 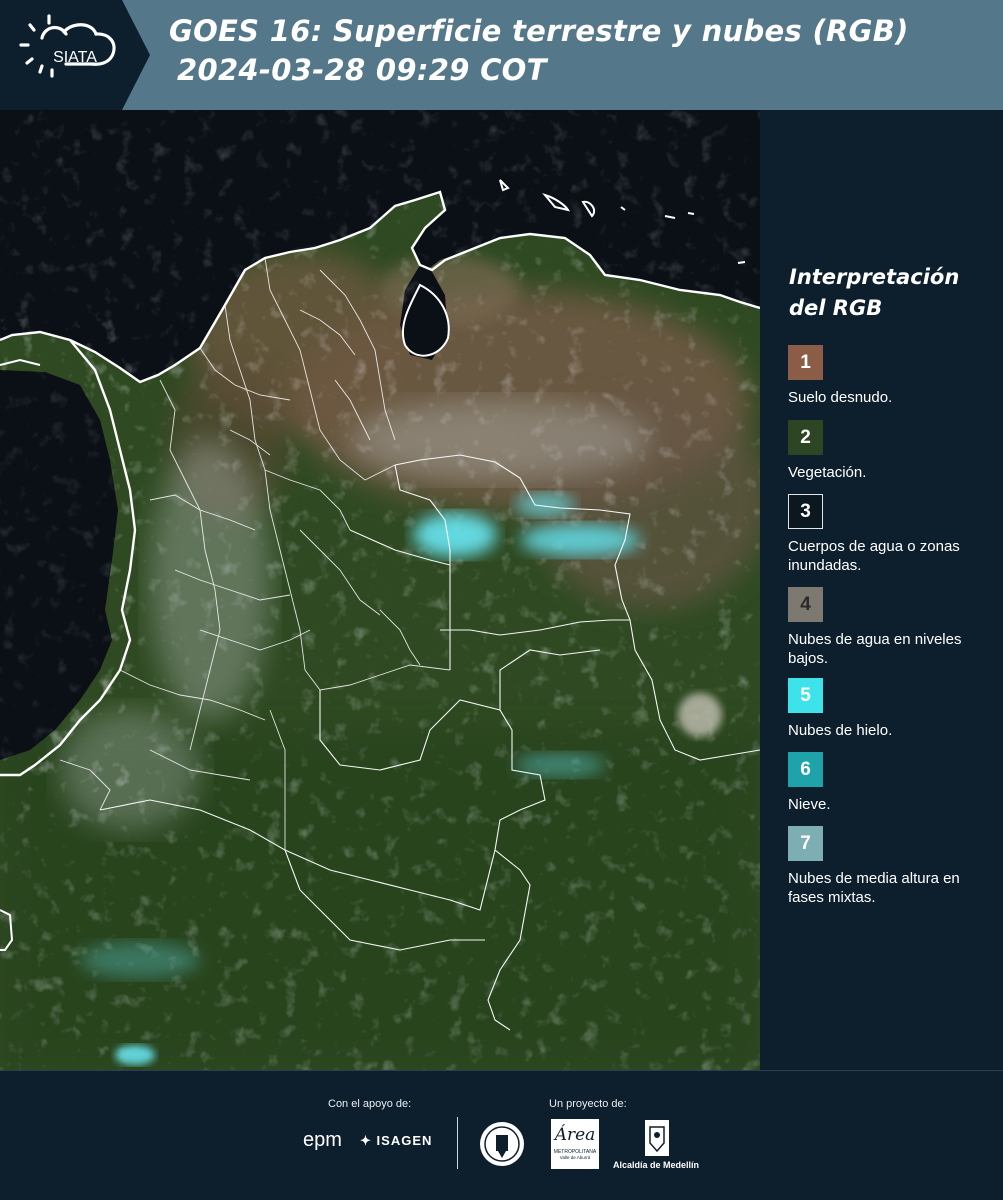 I want to click on isagen-logo-text: ISAGEN, so click(x=404, y=1140).